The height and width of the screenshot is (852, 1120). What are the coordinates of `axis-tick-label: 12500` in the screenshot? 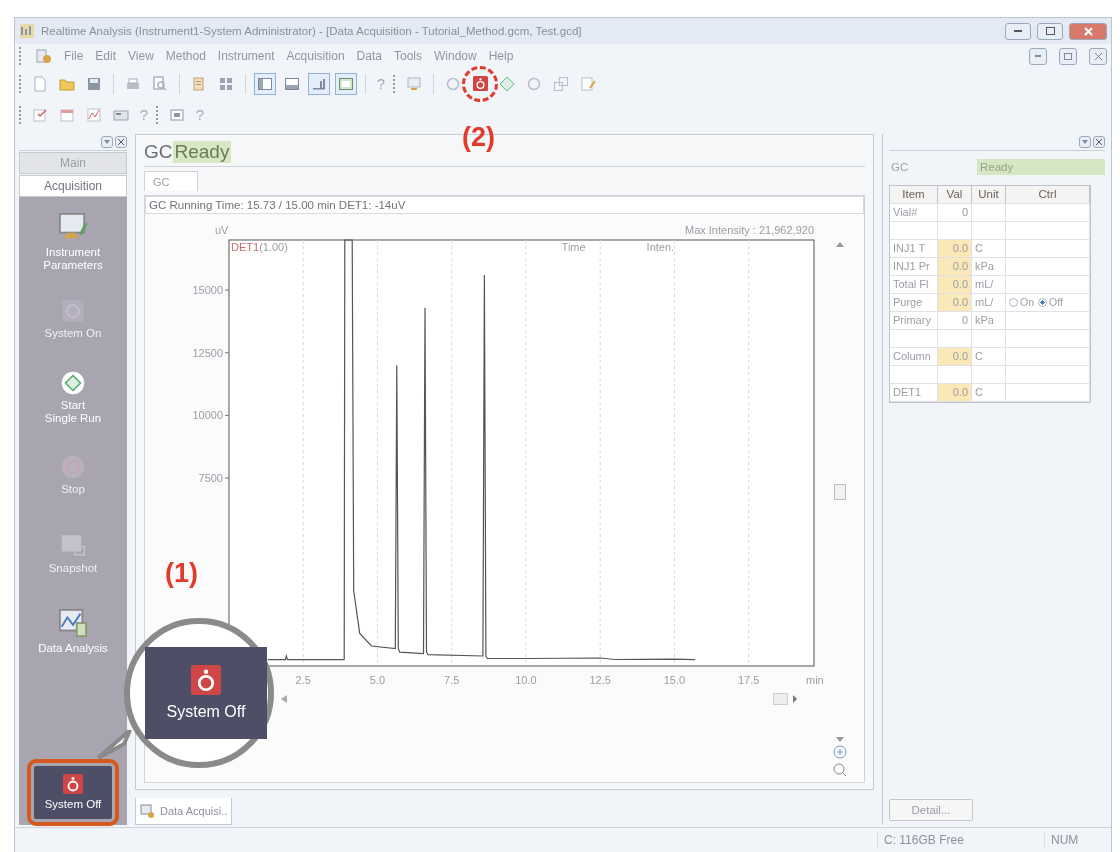 It's located at (207, 352).